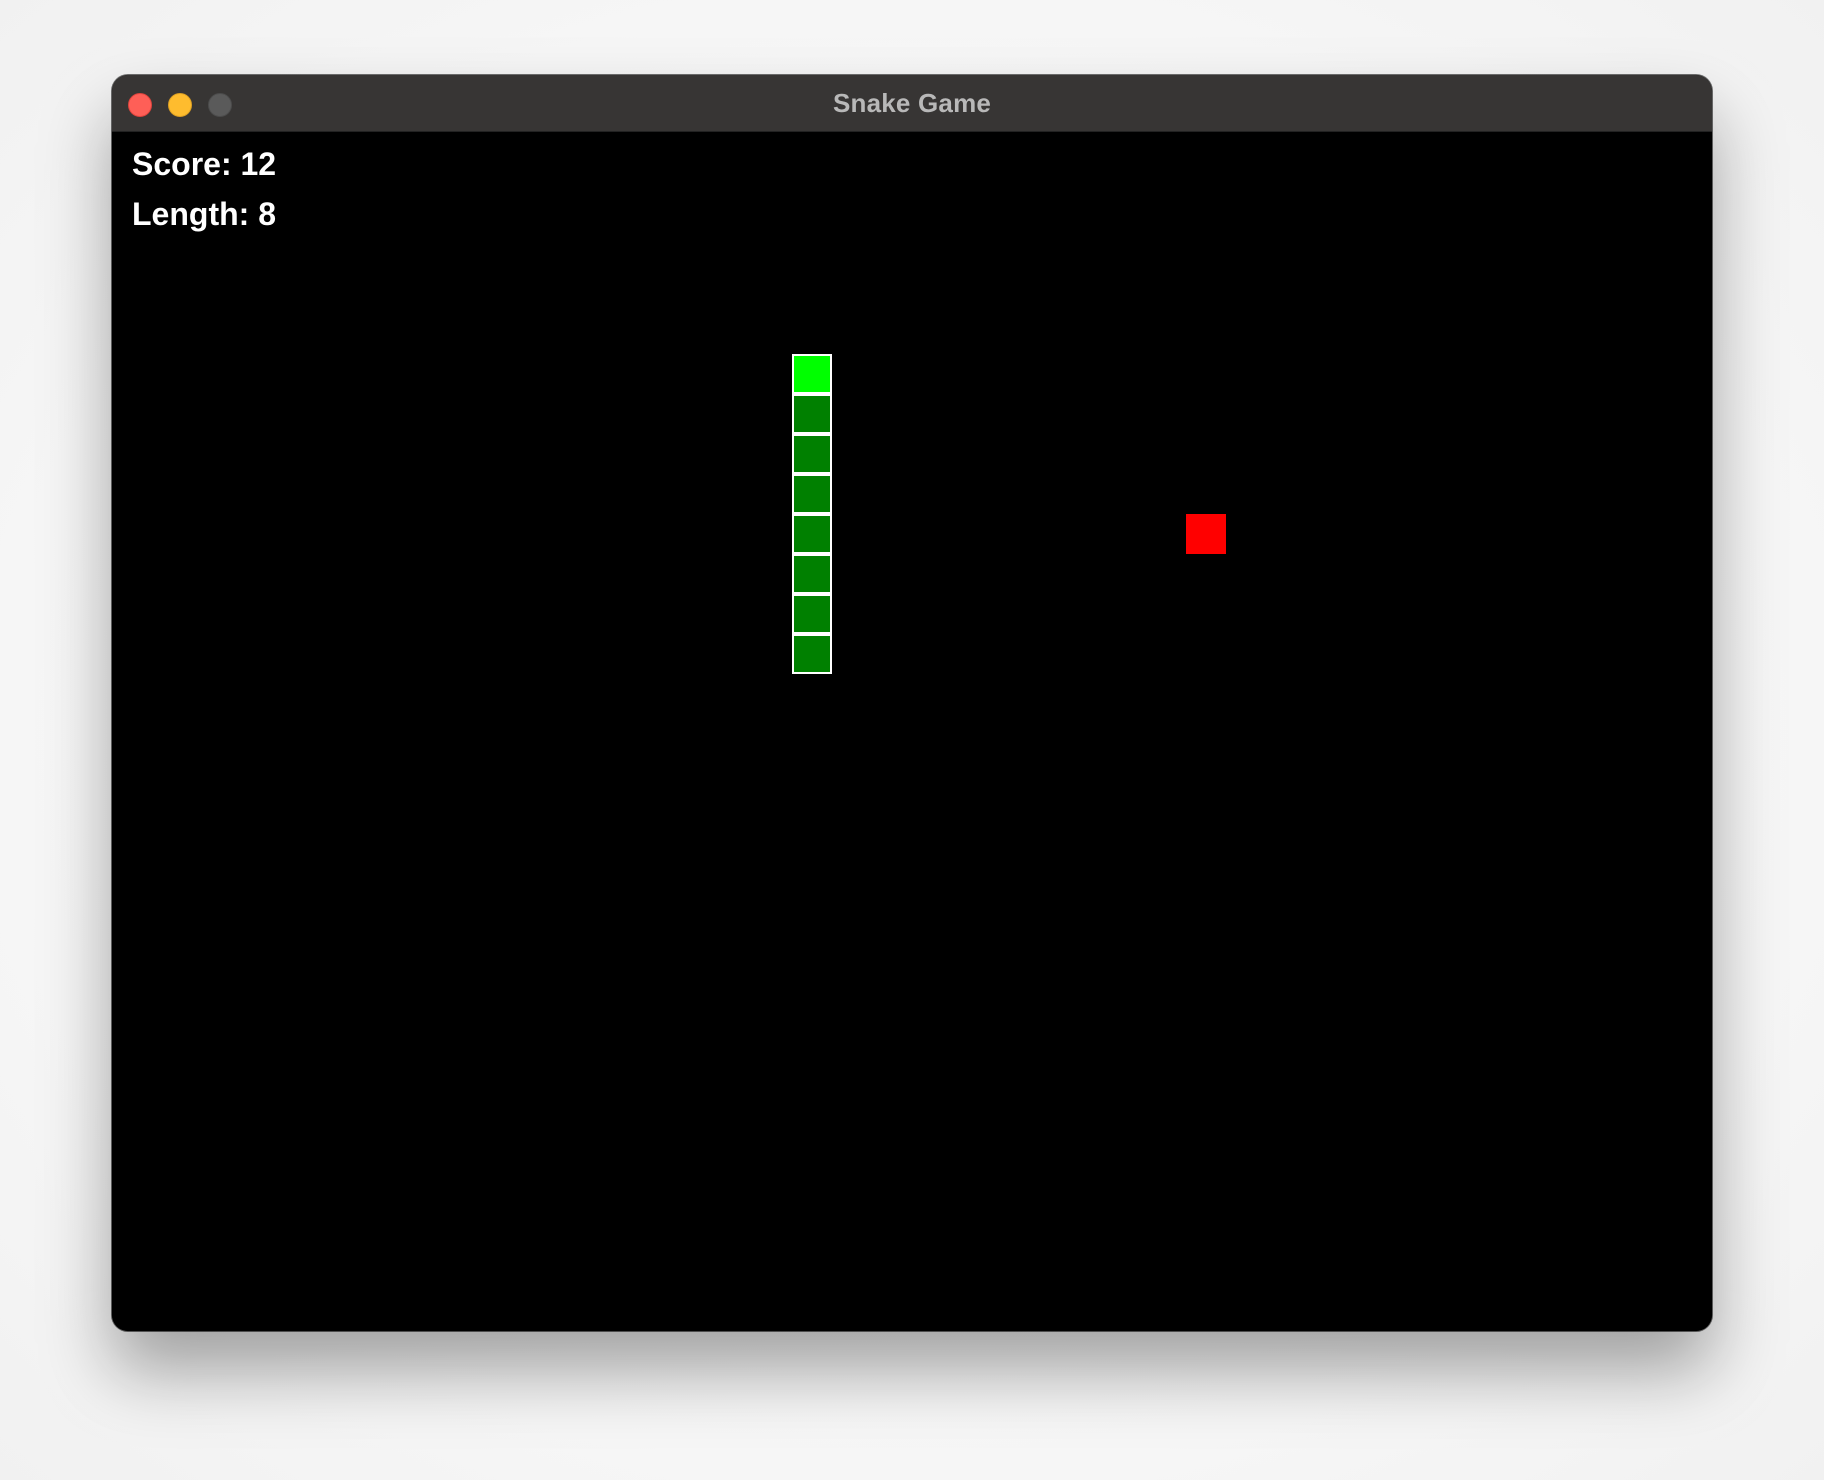 Image resolution: width=1824 pixels, height=1480 pixels. Describe the element at coordinates (220, 105) in the screenshot. I see `zoom-window-button` at that location.